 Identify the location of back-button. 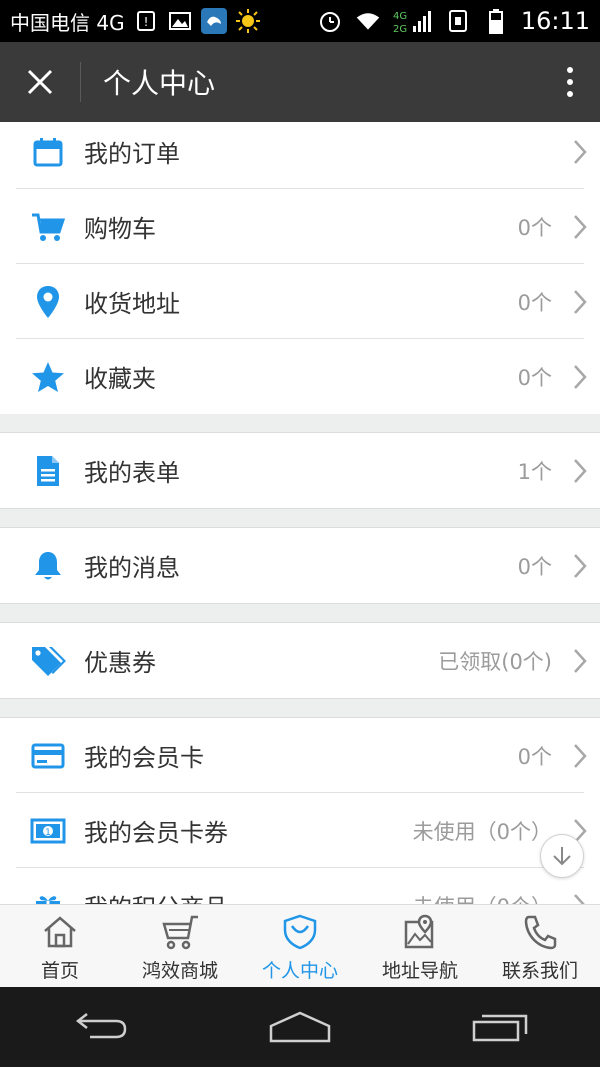
(100, 1027).